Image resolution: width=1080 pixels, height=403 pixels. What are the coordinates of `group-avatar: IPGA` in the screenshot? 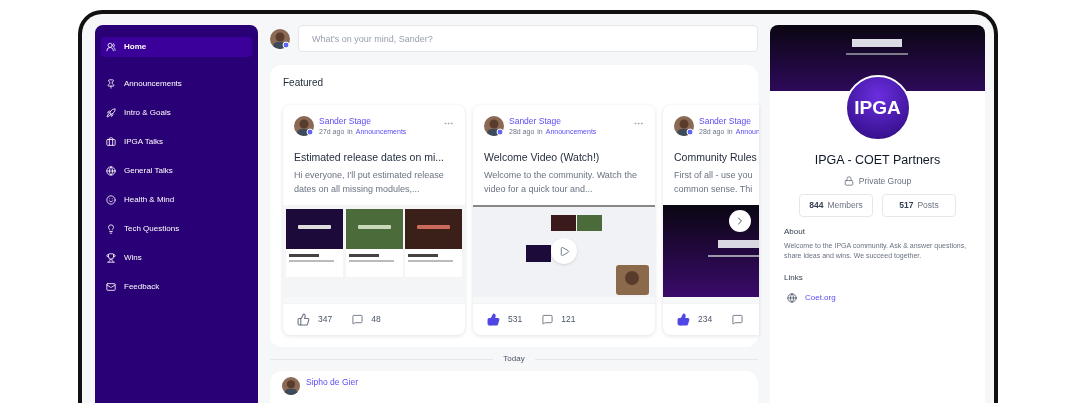 It's located at (877, 108).